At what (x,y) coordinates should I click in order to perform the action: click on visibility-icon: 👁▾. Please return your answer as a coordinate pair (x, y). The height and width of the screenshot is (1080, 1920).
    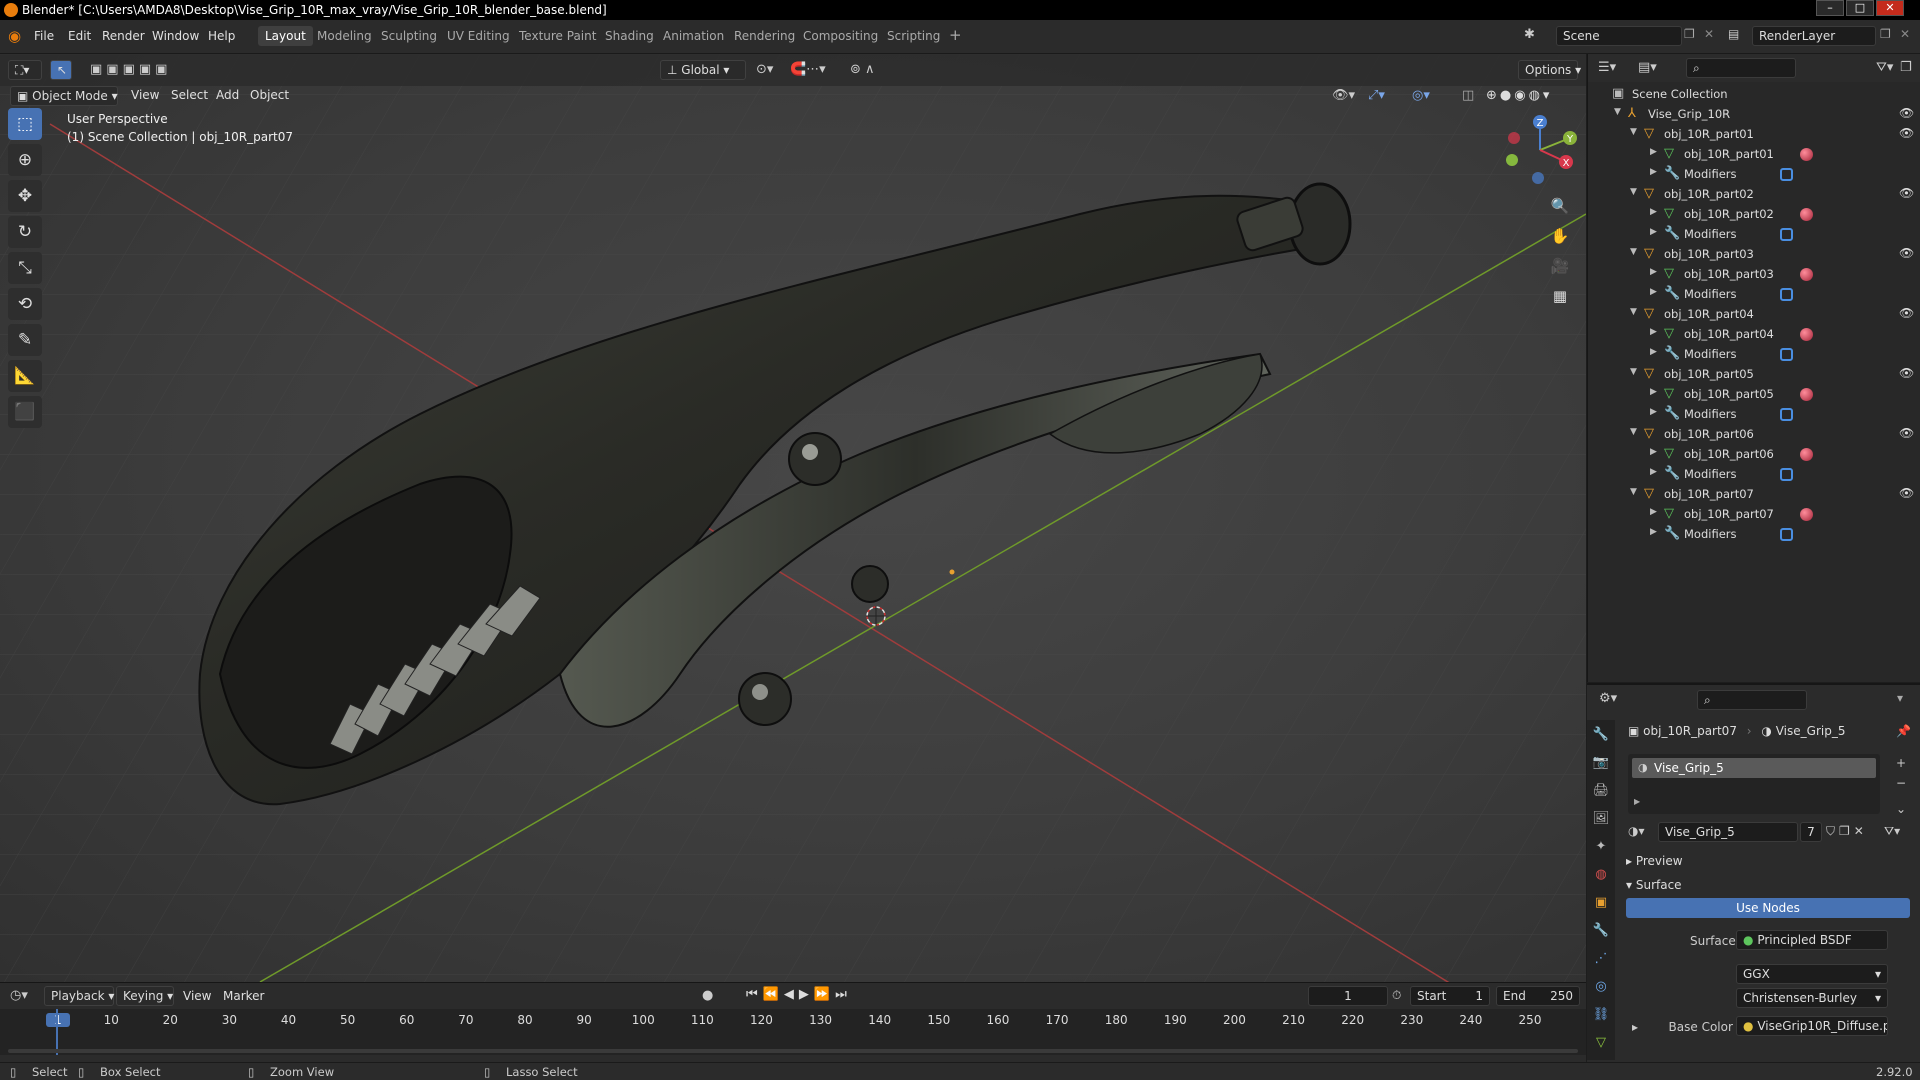
    Looking at the image, I should click on (1343, 95).